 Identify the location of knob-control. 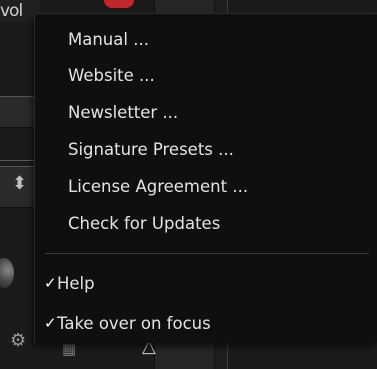
(7, 273).